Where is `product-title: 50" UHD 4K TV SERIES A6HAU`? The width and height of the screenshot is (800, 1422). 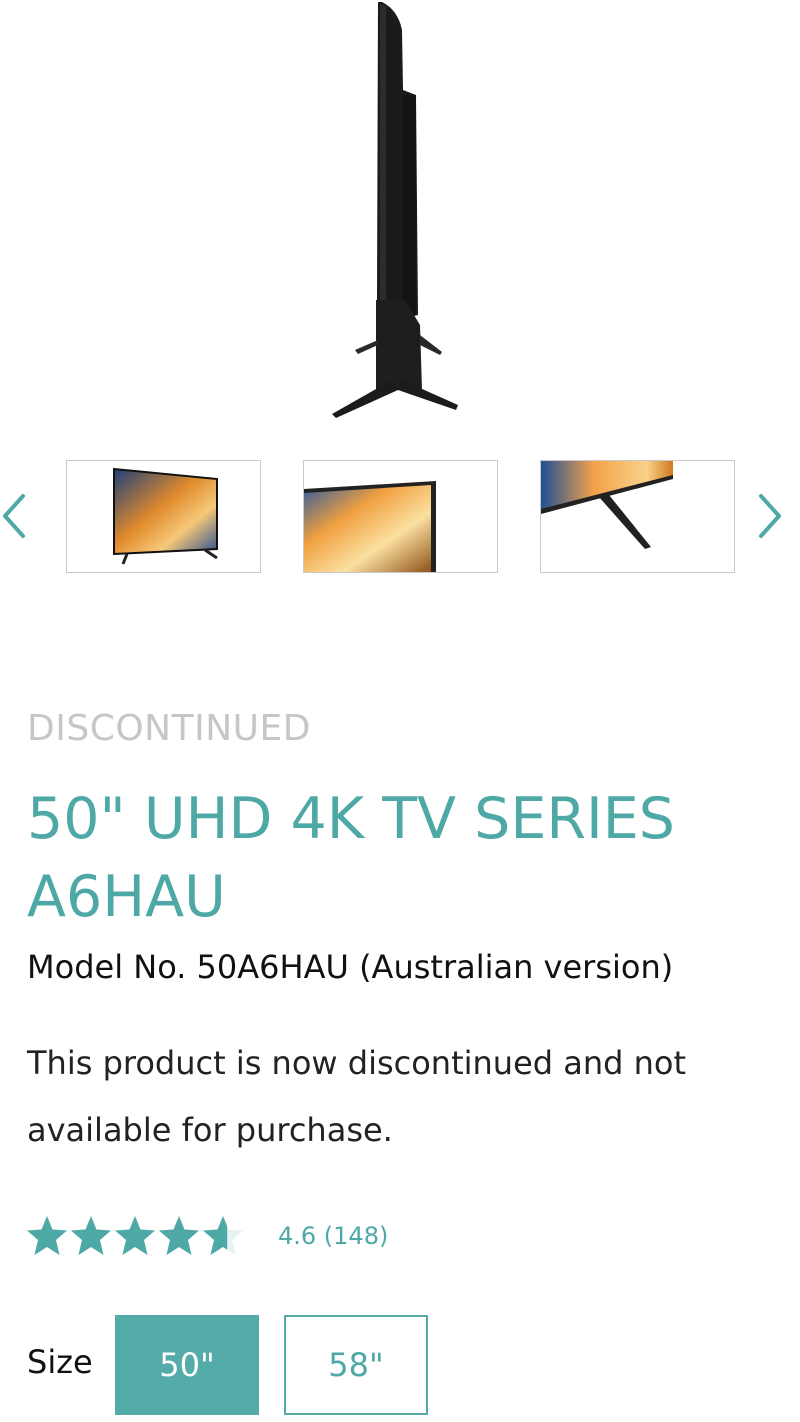
product-title: 50" UHD 4K TV SERIES A6HAU is located at coordinates (351, 858).